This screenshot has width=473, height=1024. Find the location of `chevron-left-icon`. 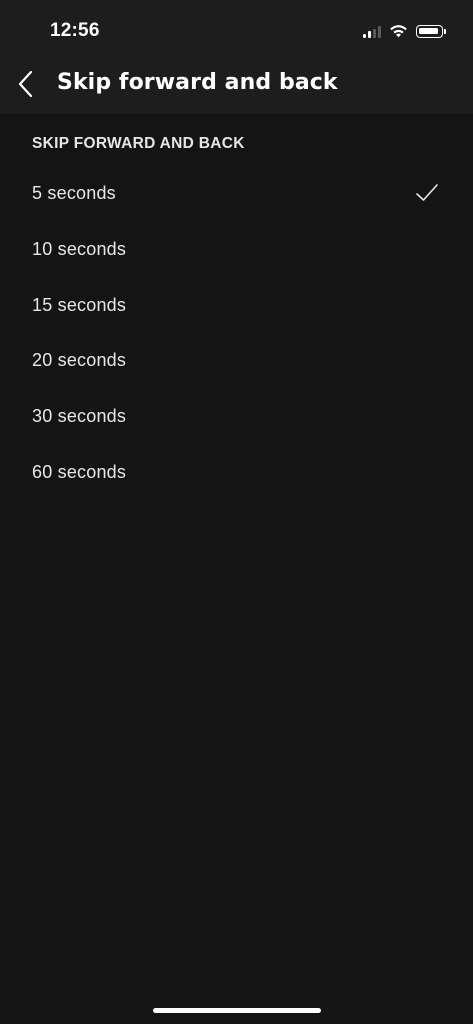

chevron-left-icon is located at coordinates (25, 84).